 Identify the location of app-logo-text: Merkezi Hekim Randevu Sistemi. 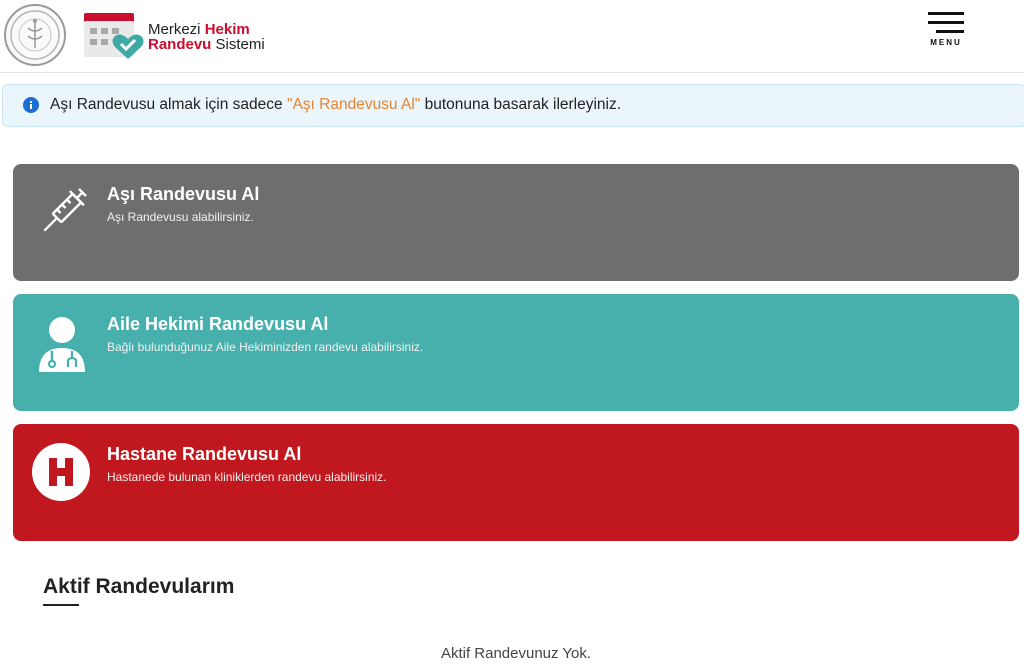
(206, 37).